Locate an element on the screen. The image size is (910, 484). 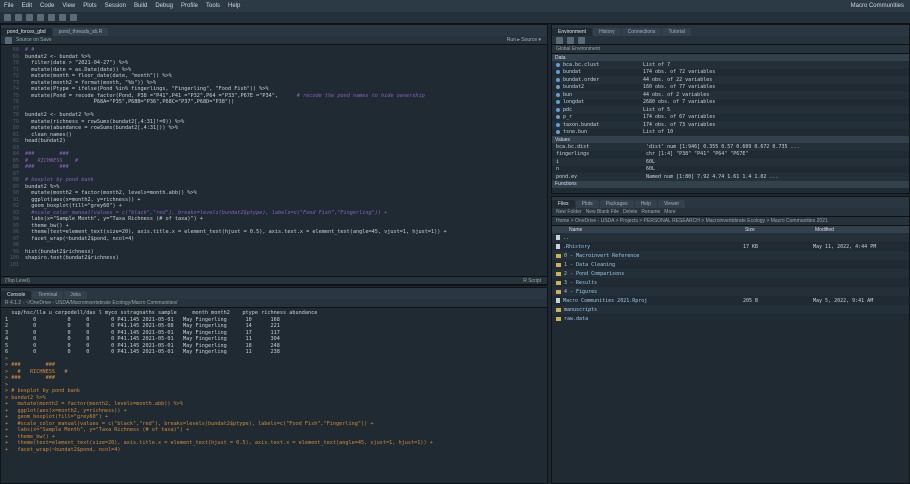
menu-item-view: View is located at coordinates (68, 6).